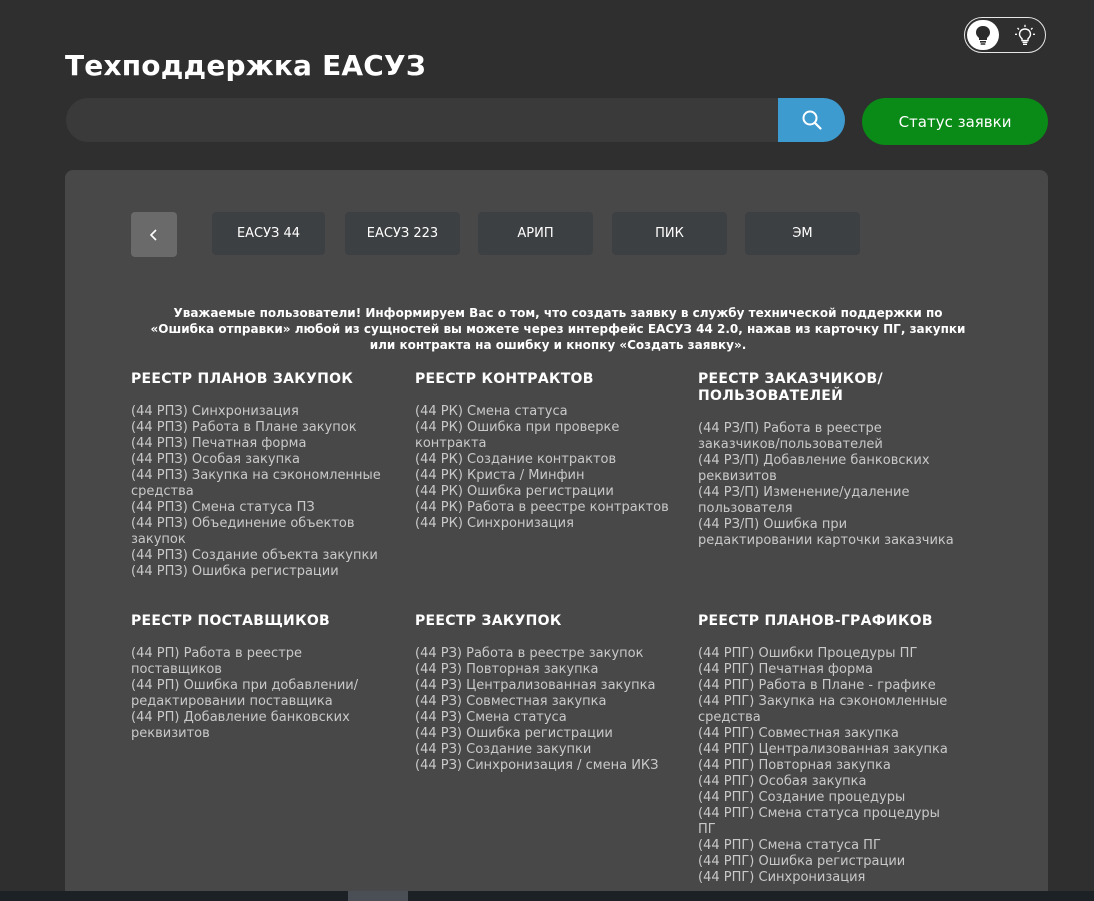 This screenshot has width=1094, height=901. What do you see at coordinates (547, 896) in the screenshot?
I see `horizontal-scrollbar` at bounding box center [547, 896].